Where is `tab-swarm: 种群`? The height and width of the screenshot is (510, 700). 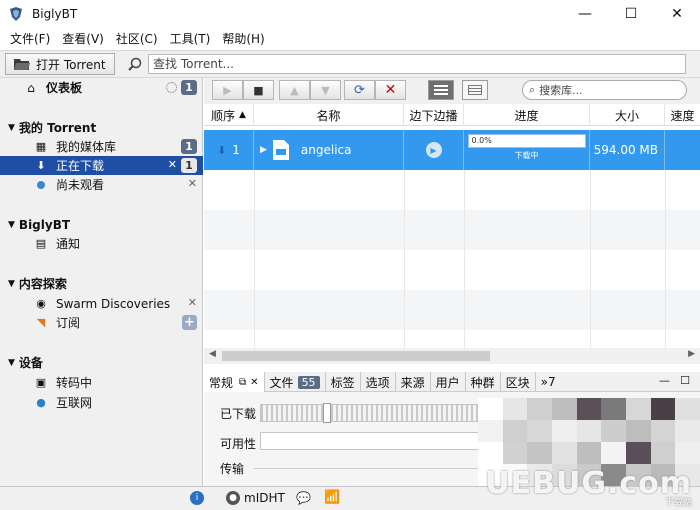
tab-swarm: 种群 is located at coordinates (483, 382).